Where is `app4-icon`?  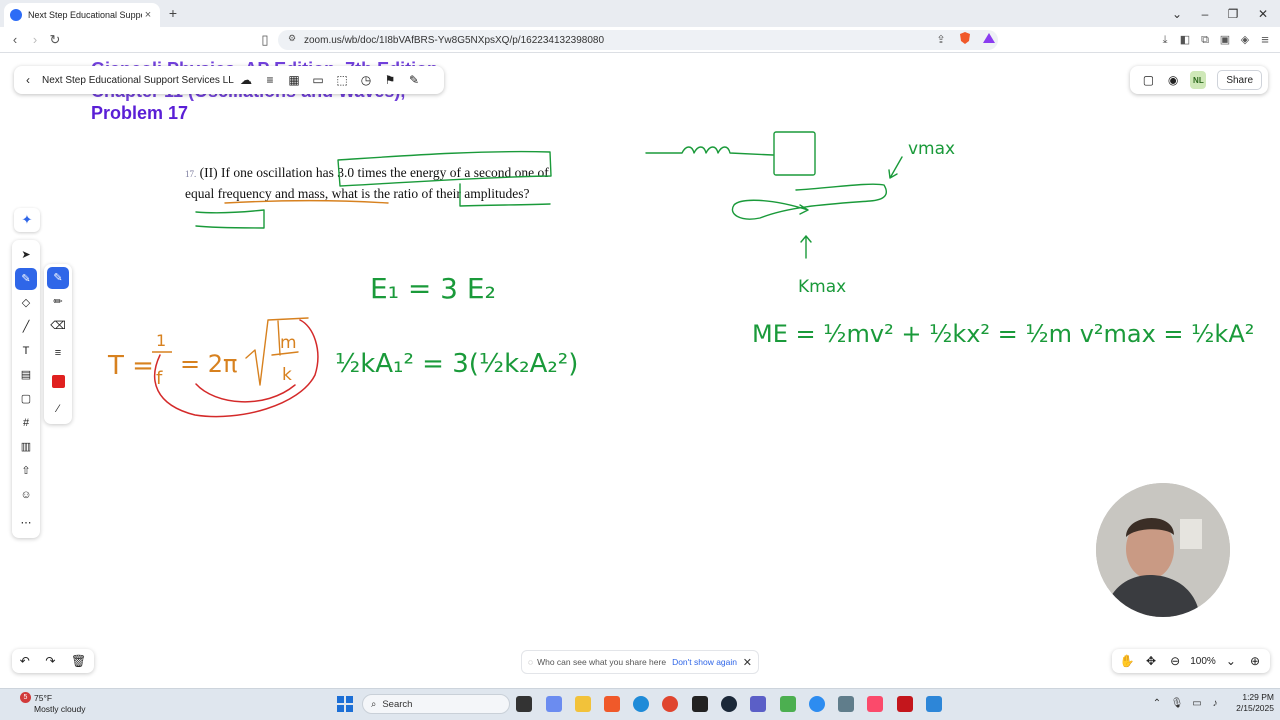
app4-icon is located at coordinates (934, 704).